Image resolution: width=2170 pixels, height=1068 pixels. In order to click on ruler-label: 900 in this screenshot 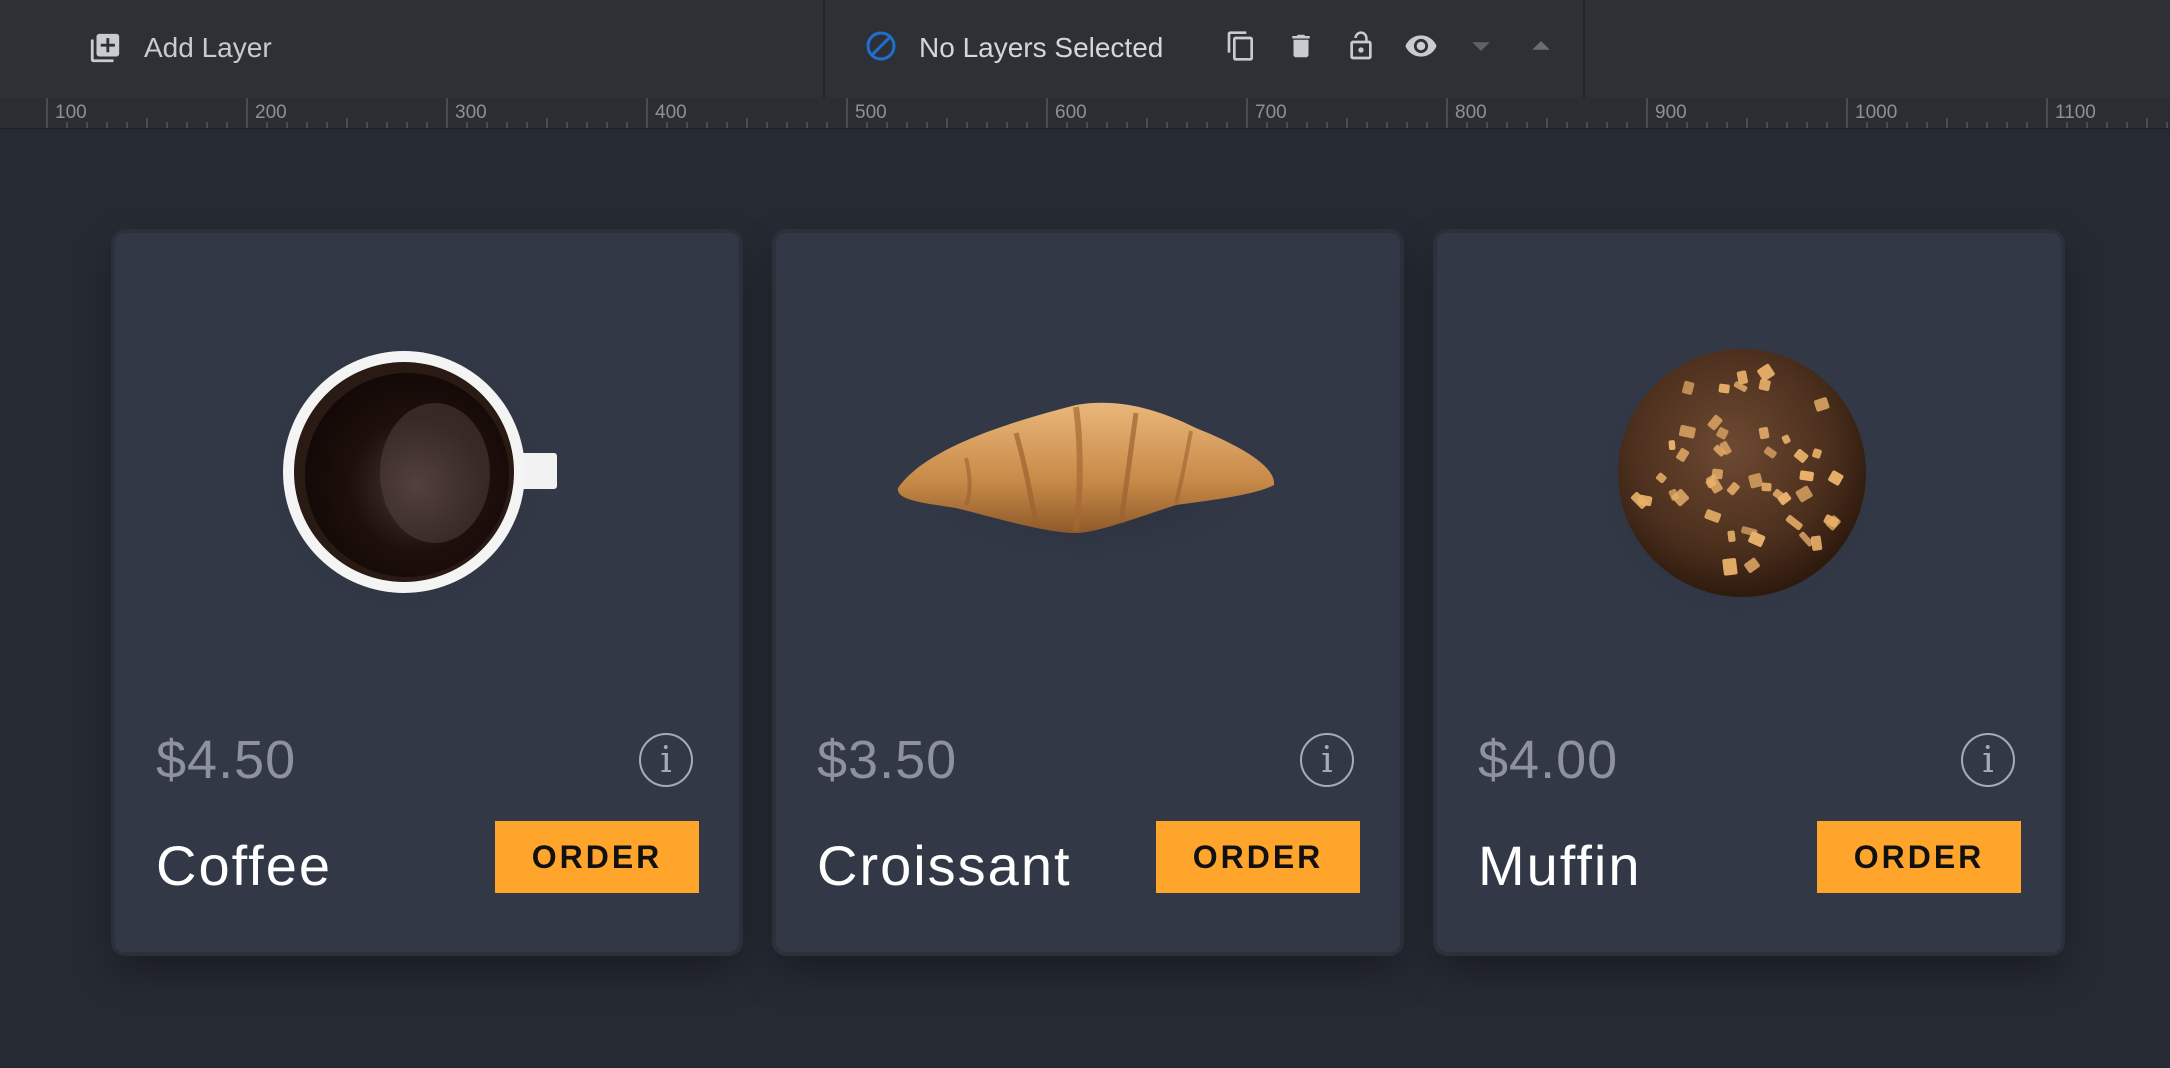, I will do `click(1671, 112)`.